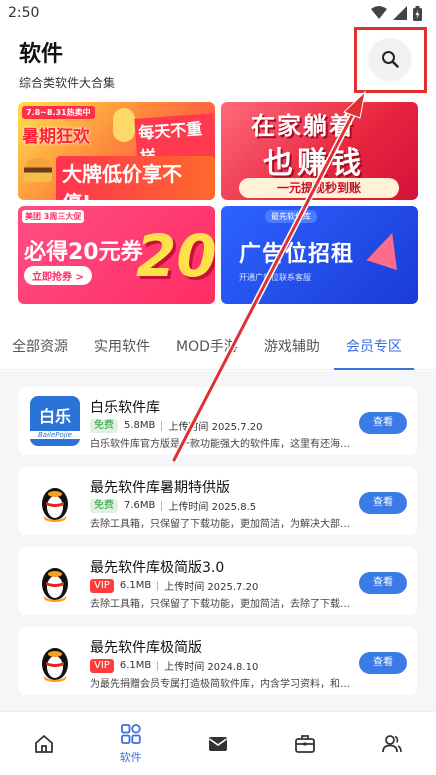  I want to click on nav-label: 软件, so click(130, 757).